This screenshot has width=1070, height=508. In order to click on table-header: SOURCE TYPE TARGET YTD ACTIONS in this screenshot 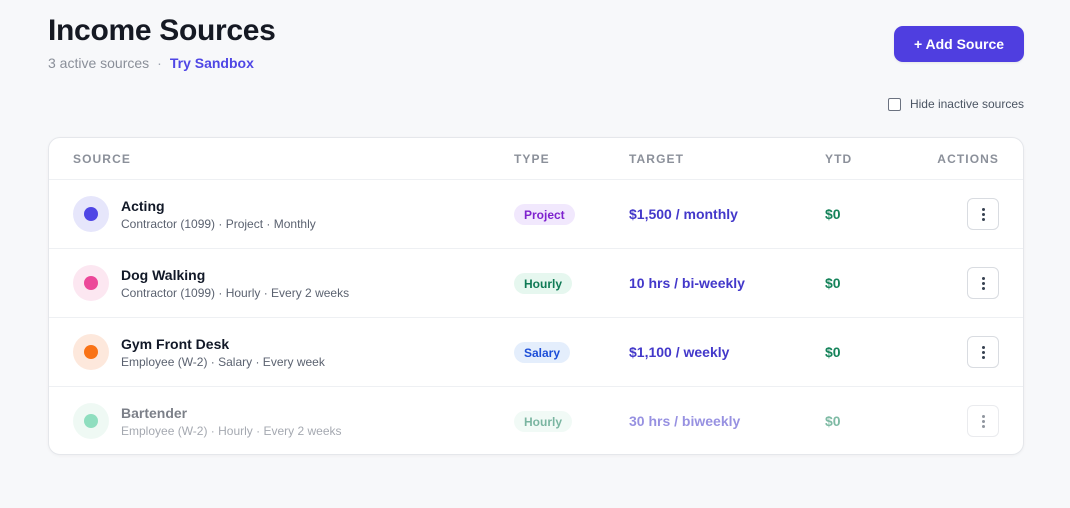, I will do `click(536, 159)`.